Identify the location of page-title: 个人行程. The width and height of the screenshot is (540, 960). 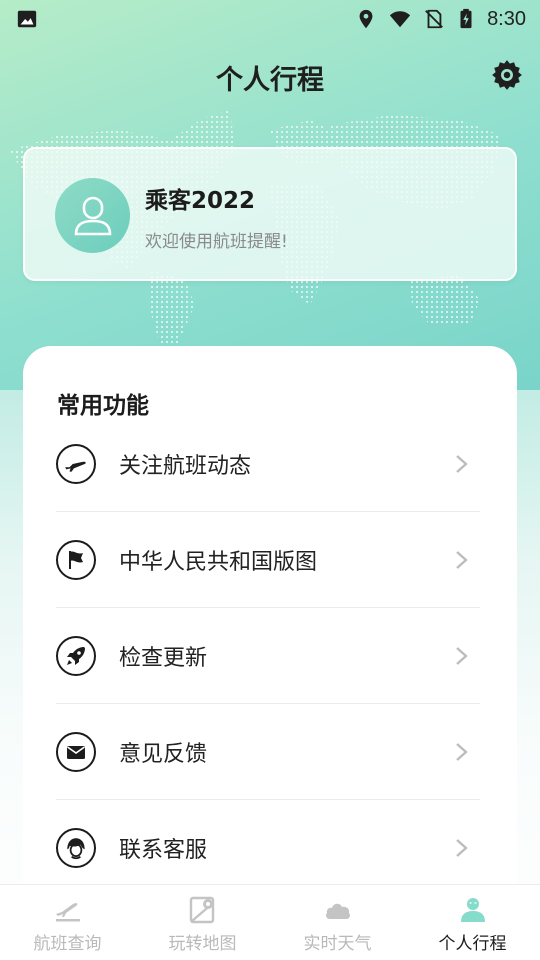
(270, 80).